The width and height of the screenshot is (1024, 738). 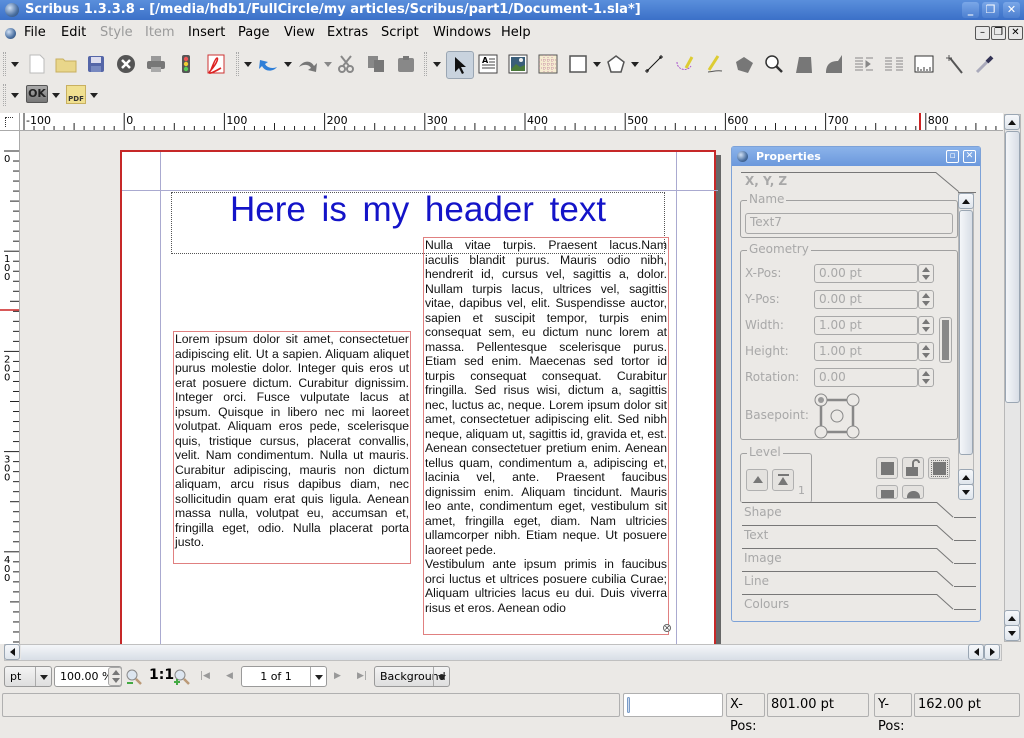 I want to click on section-text-tab: Text, so click(x=859, y=536).